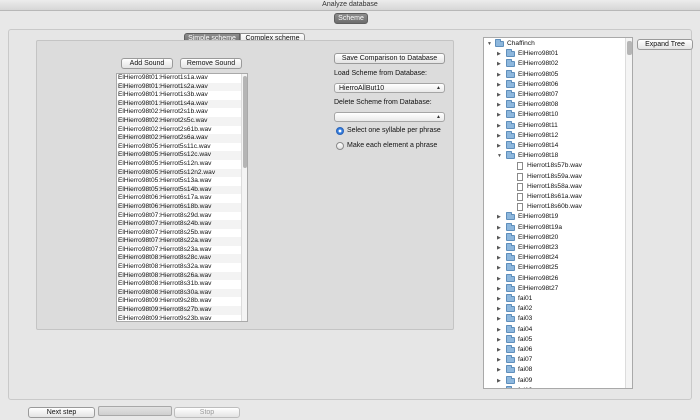 This screenshot has width=700, height=420. I want to click on tree-folder-item: ▶ ElHierro98t12, so click(555, 135).